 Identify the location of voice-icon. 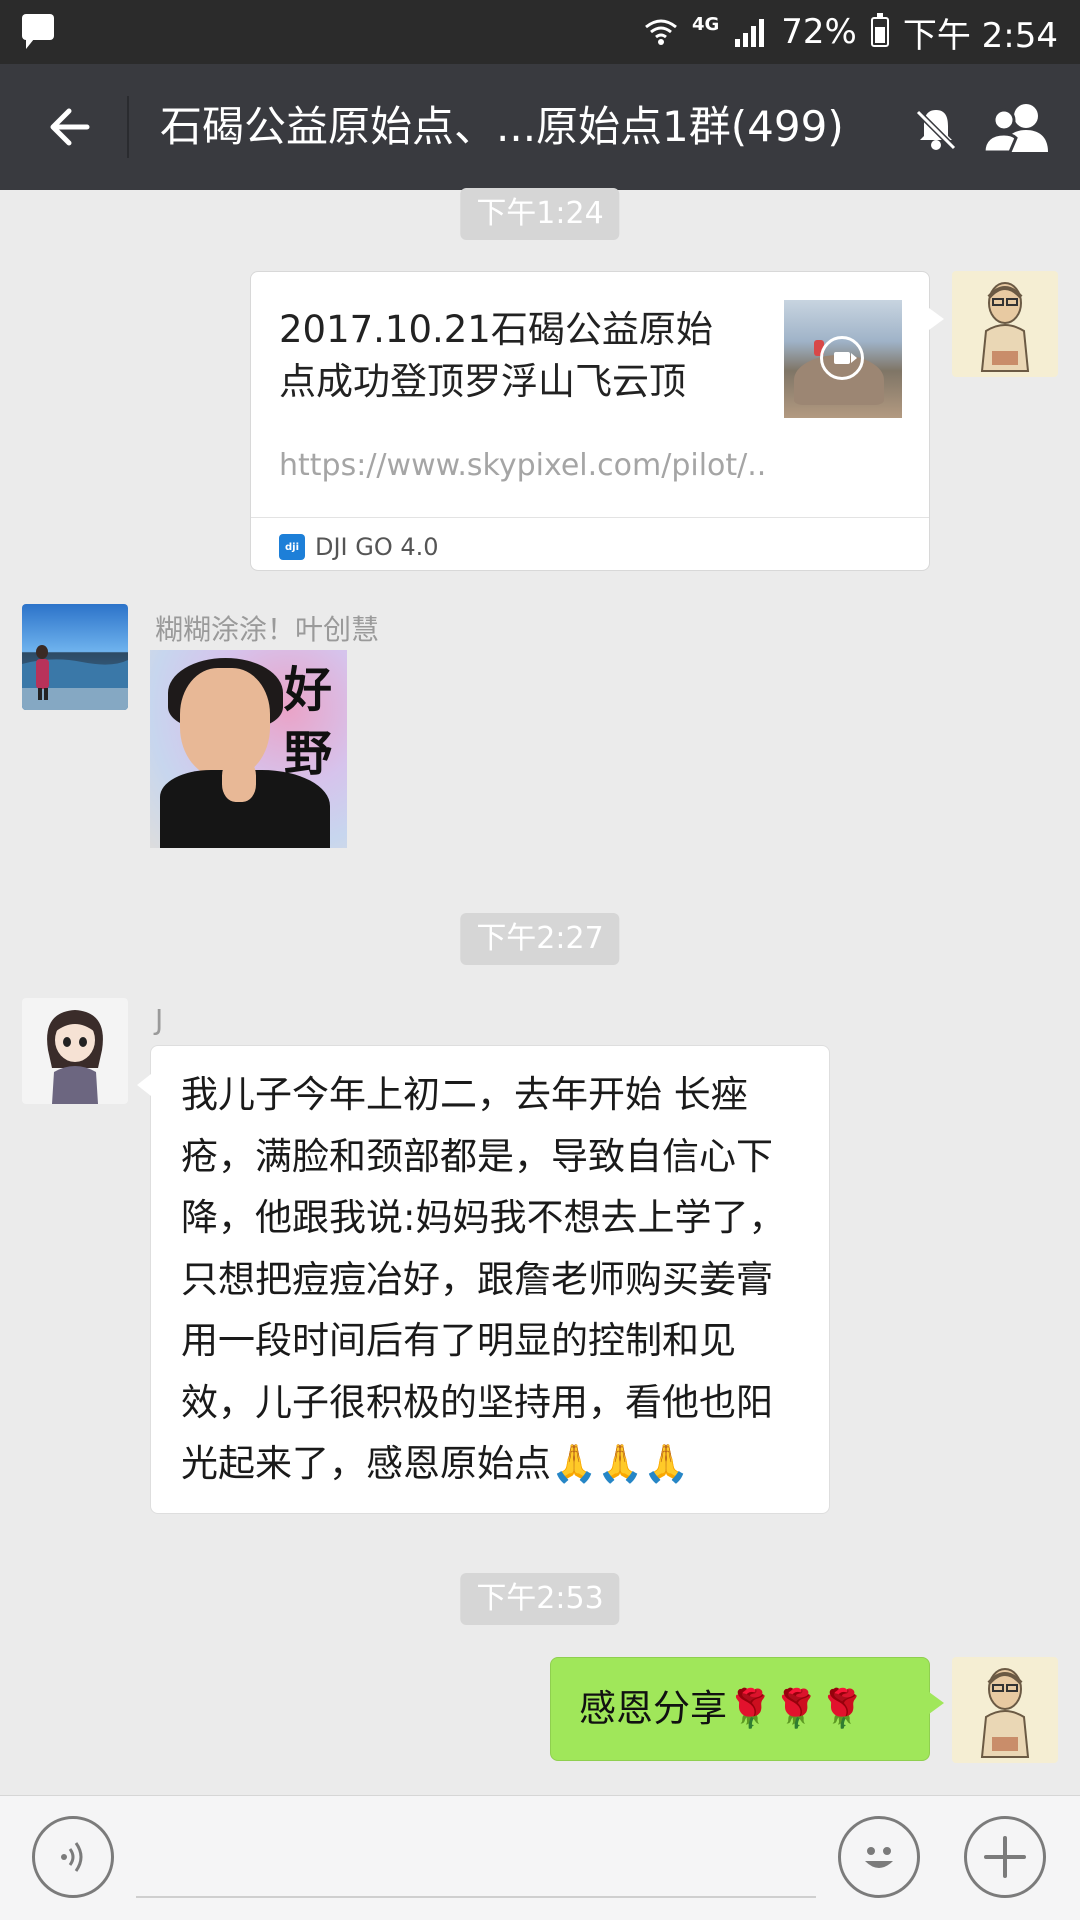
(72, 1857).